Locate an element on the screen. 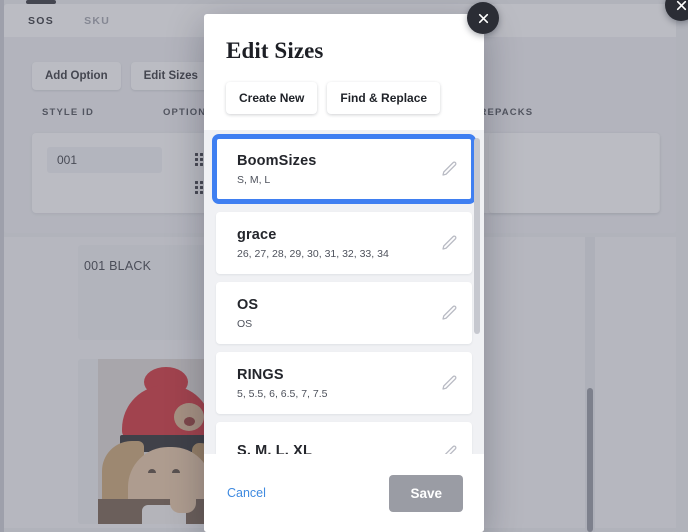  size-group-values: 26, 27, 28, 29, 30, 31, 32, 33, 34 is located at coordinates (313, 253).